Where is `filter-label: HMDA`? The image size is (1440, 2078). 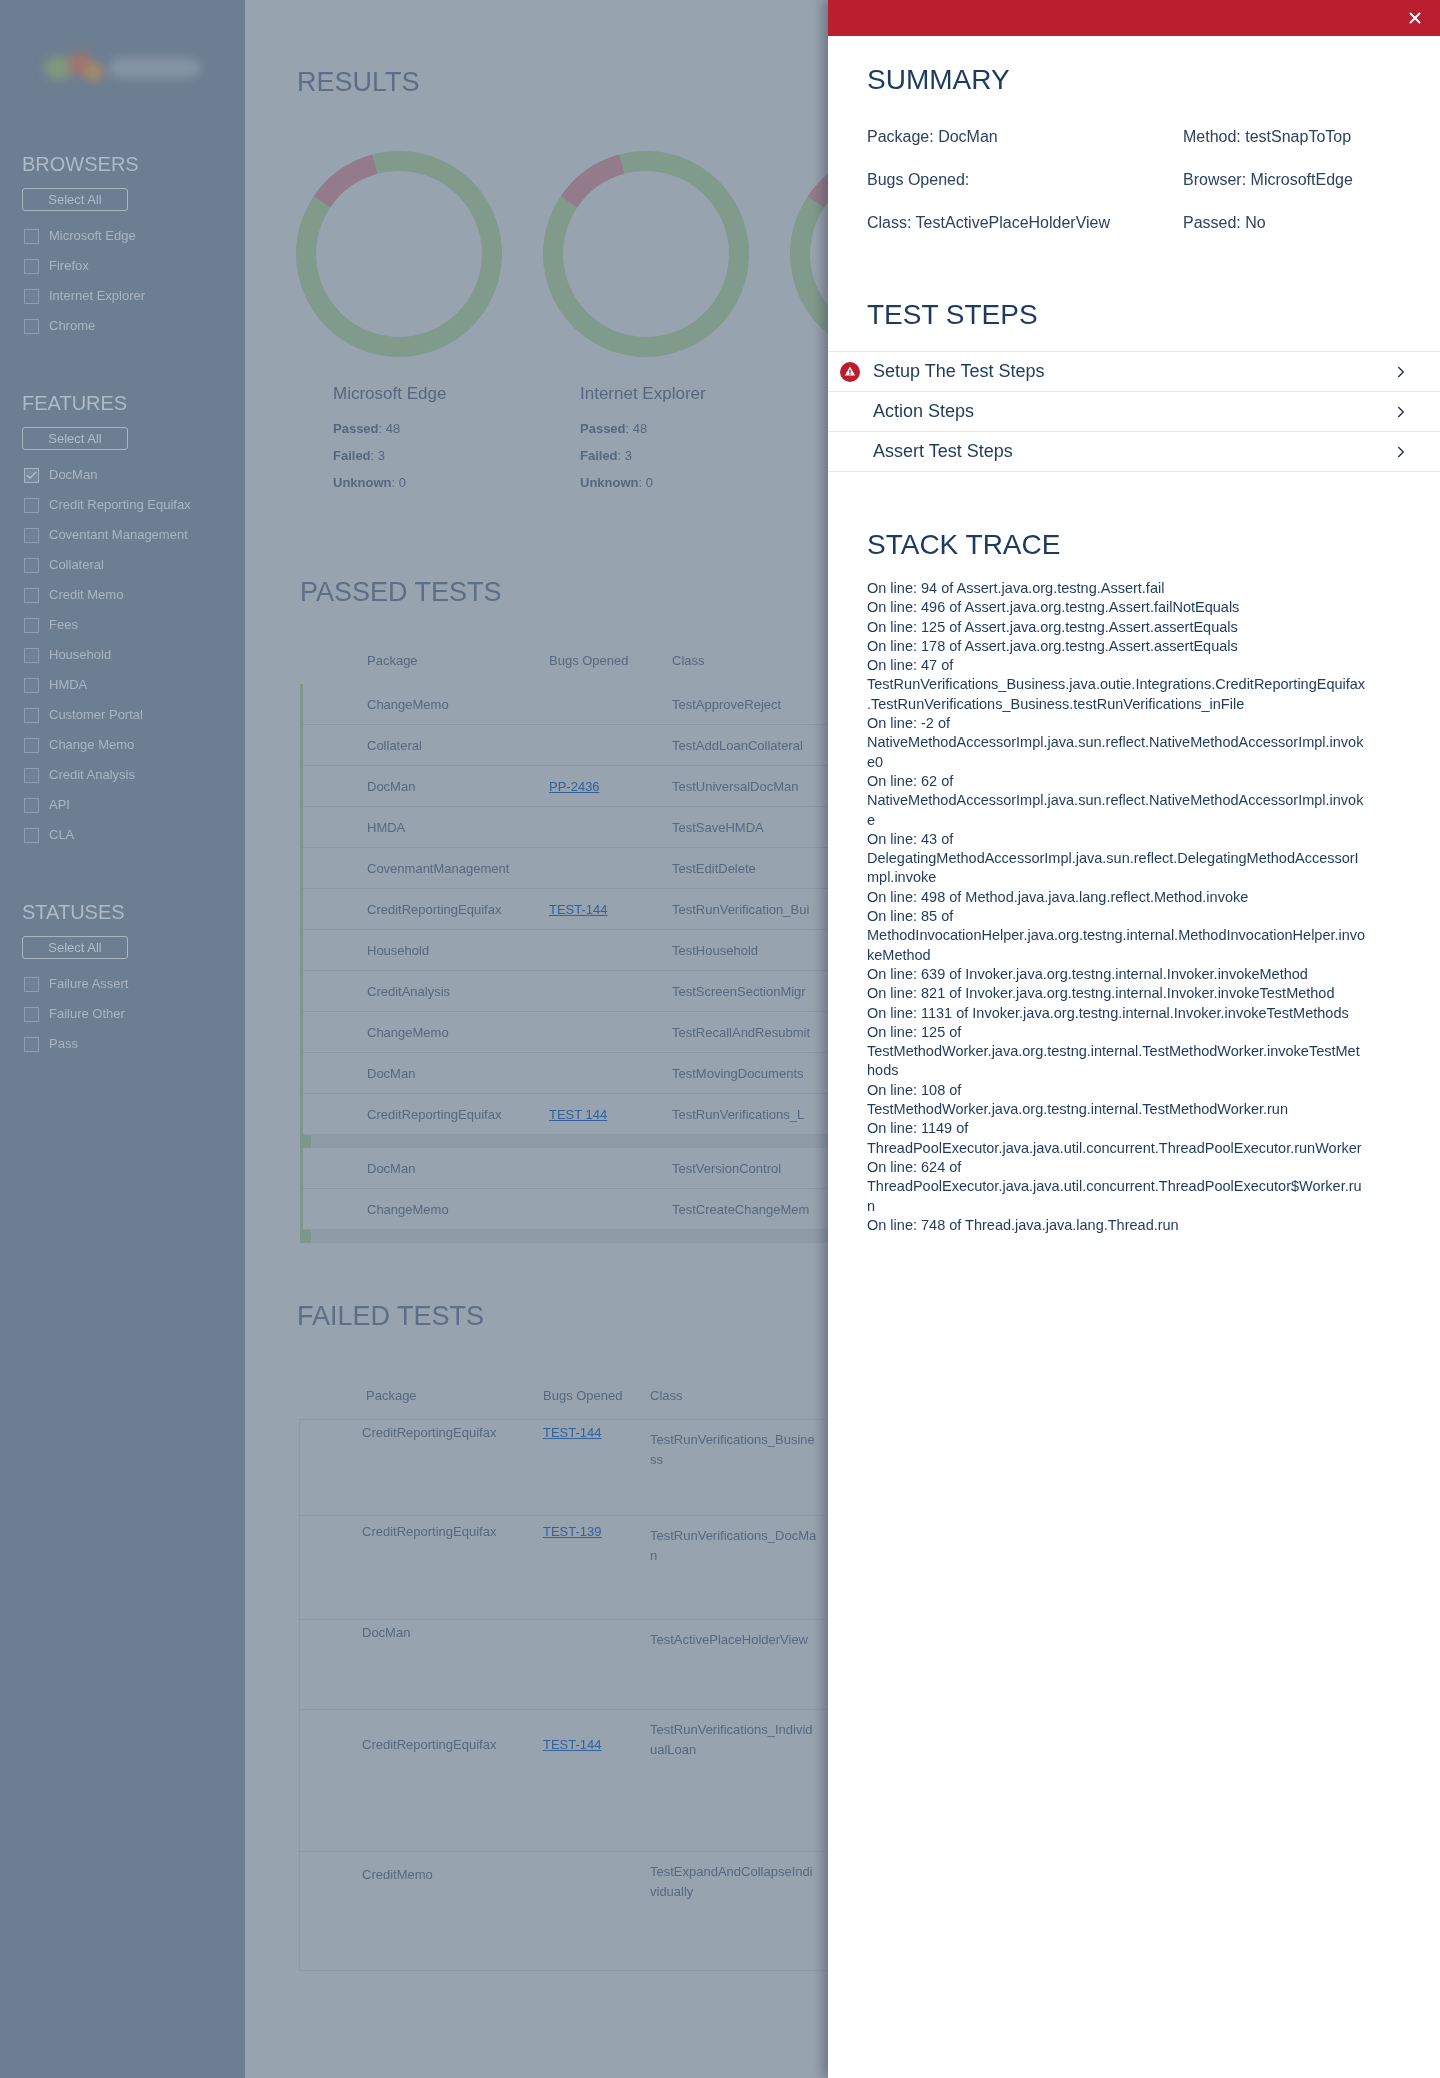 filter-label: HMDA is located at coordinates (68, 685).